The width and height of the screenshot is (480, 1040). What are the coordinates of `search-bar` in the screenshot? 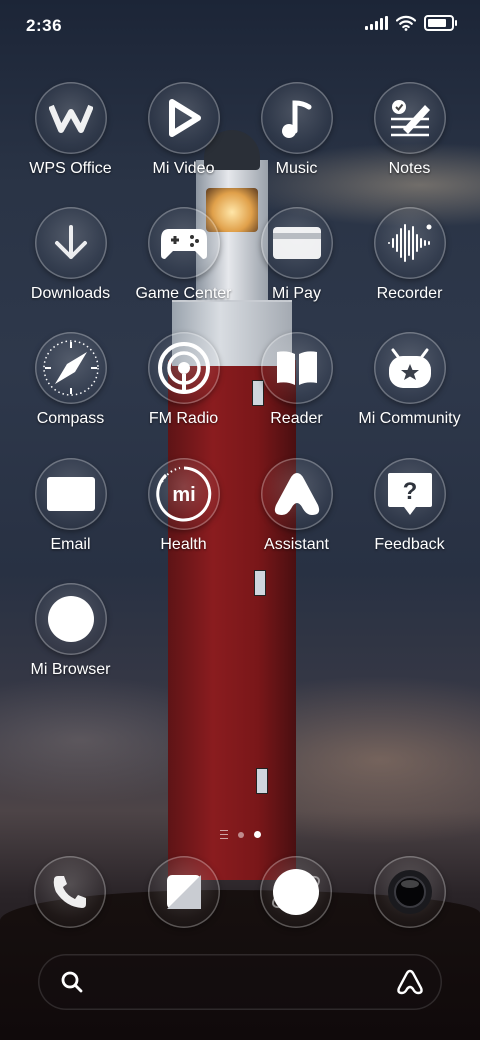 It's located at (240, 982).